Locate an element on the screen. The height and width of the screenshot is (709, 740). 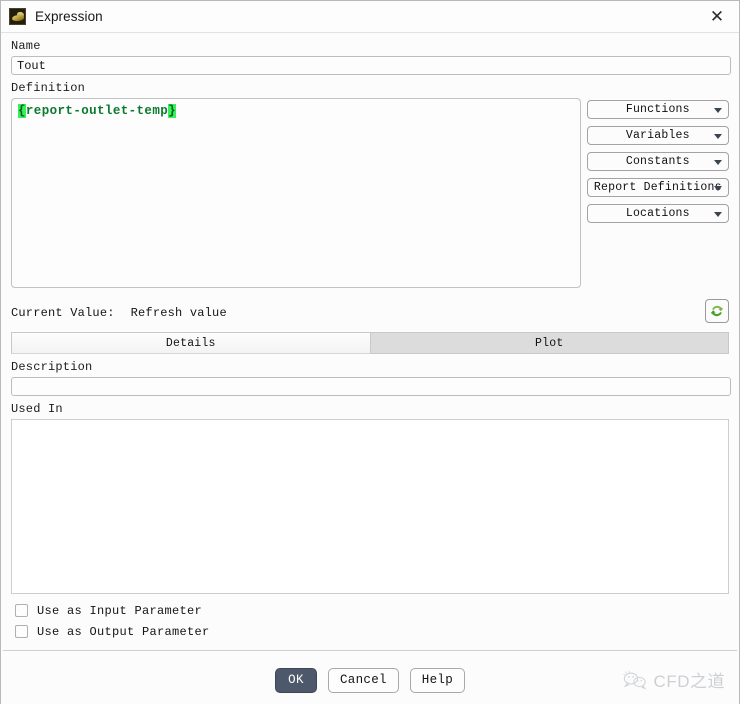
name-label: Name is located at coordinates (26, 46).